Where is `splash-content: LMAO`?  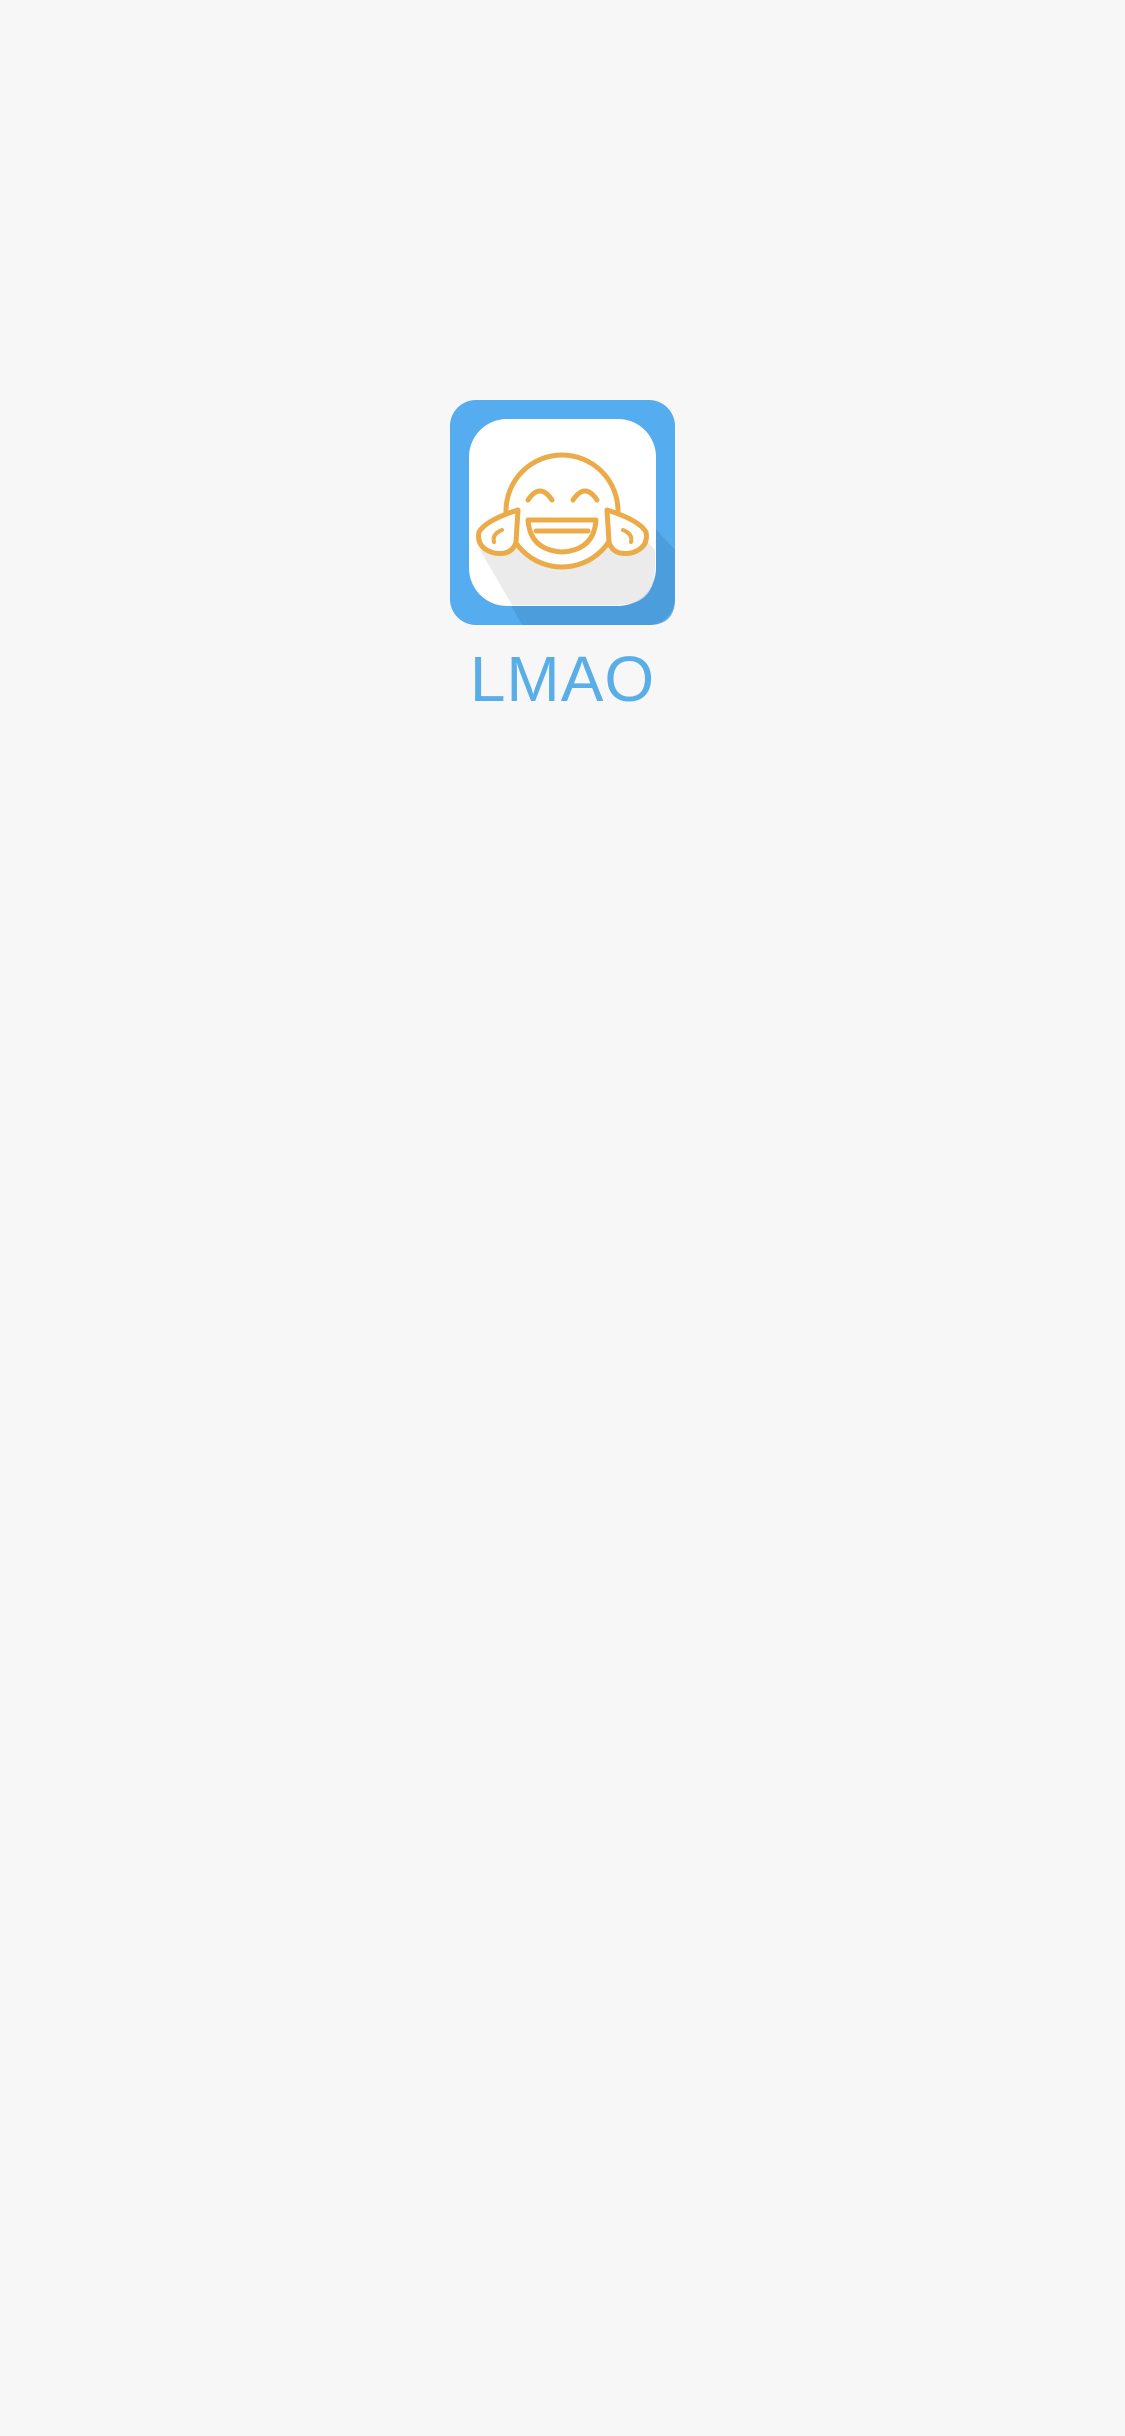
splash-content: LMAO is located at coordinates (562, 555).